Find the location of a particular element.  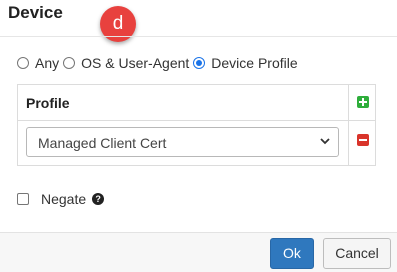

profile-column-header: Profile is located at coordinates (48, 103).